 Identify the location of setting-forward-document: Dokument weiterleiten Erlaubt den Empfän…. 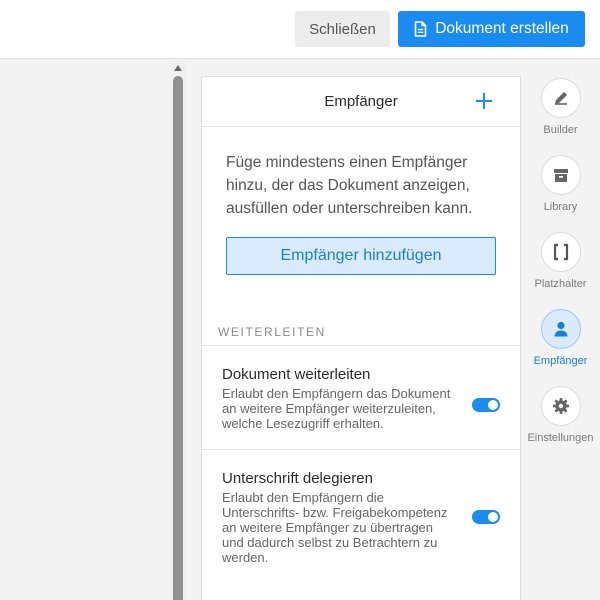
(361, 397).